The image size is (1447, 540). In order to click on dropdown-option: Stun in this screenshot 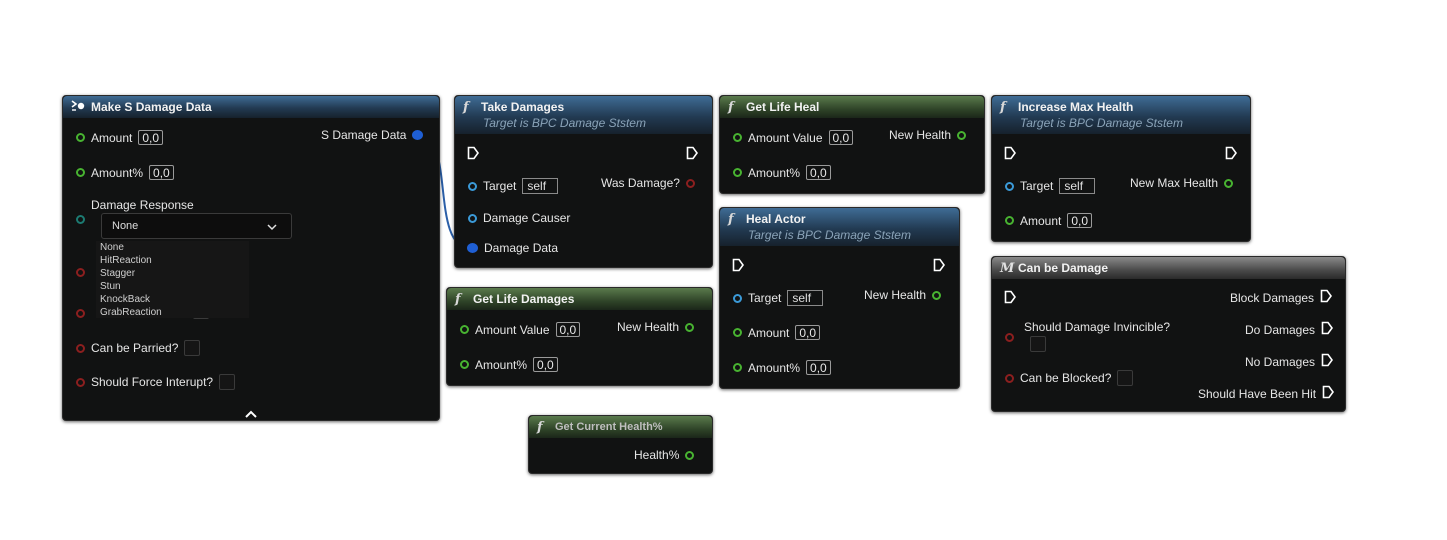, I will do `click(172, 286)`.